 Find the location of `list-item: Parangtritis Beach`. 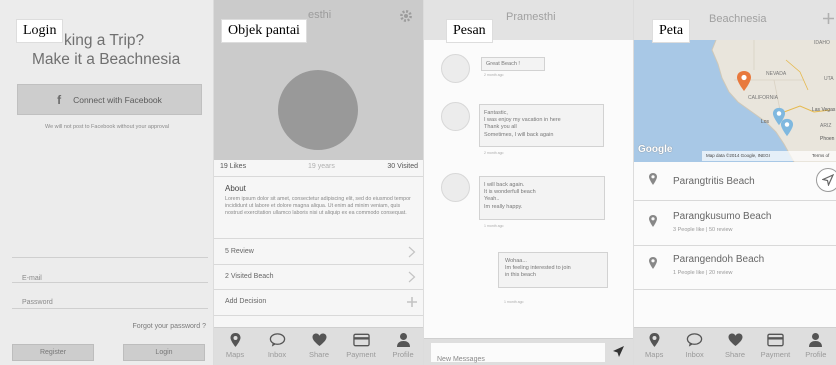

list-item: Parangtritis Beach is located at coordinates (735, 181).